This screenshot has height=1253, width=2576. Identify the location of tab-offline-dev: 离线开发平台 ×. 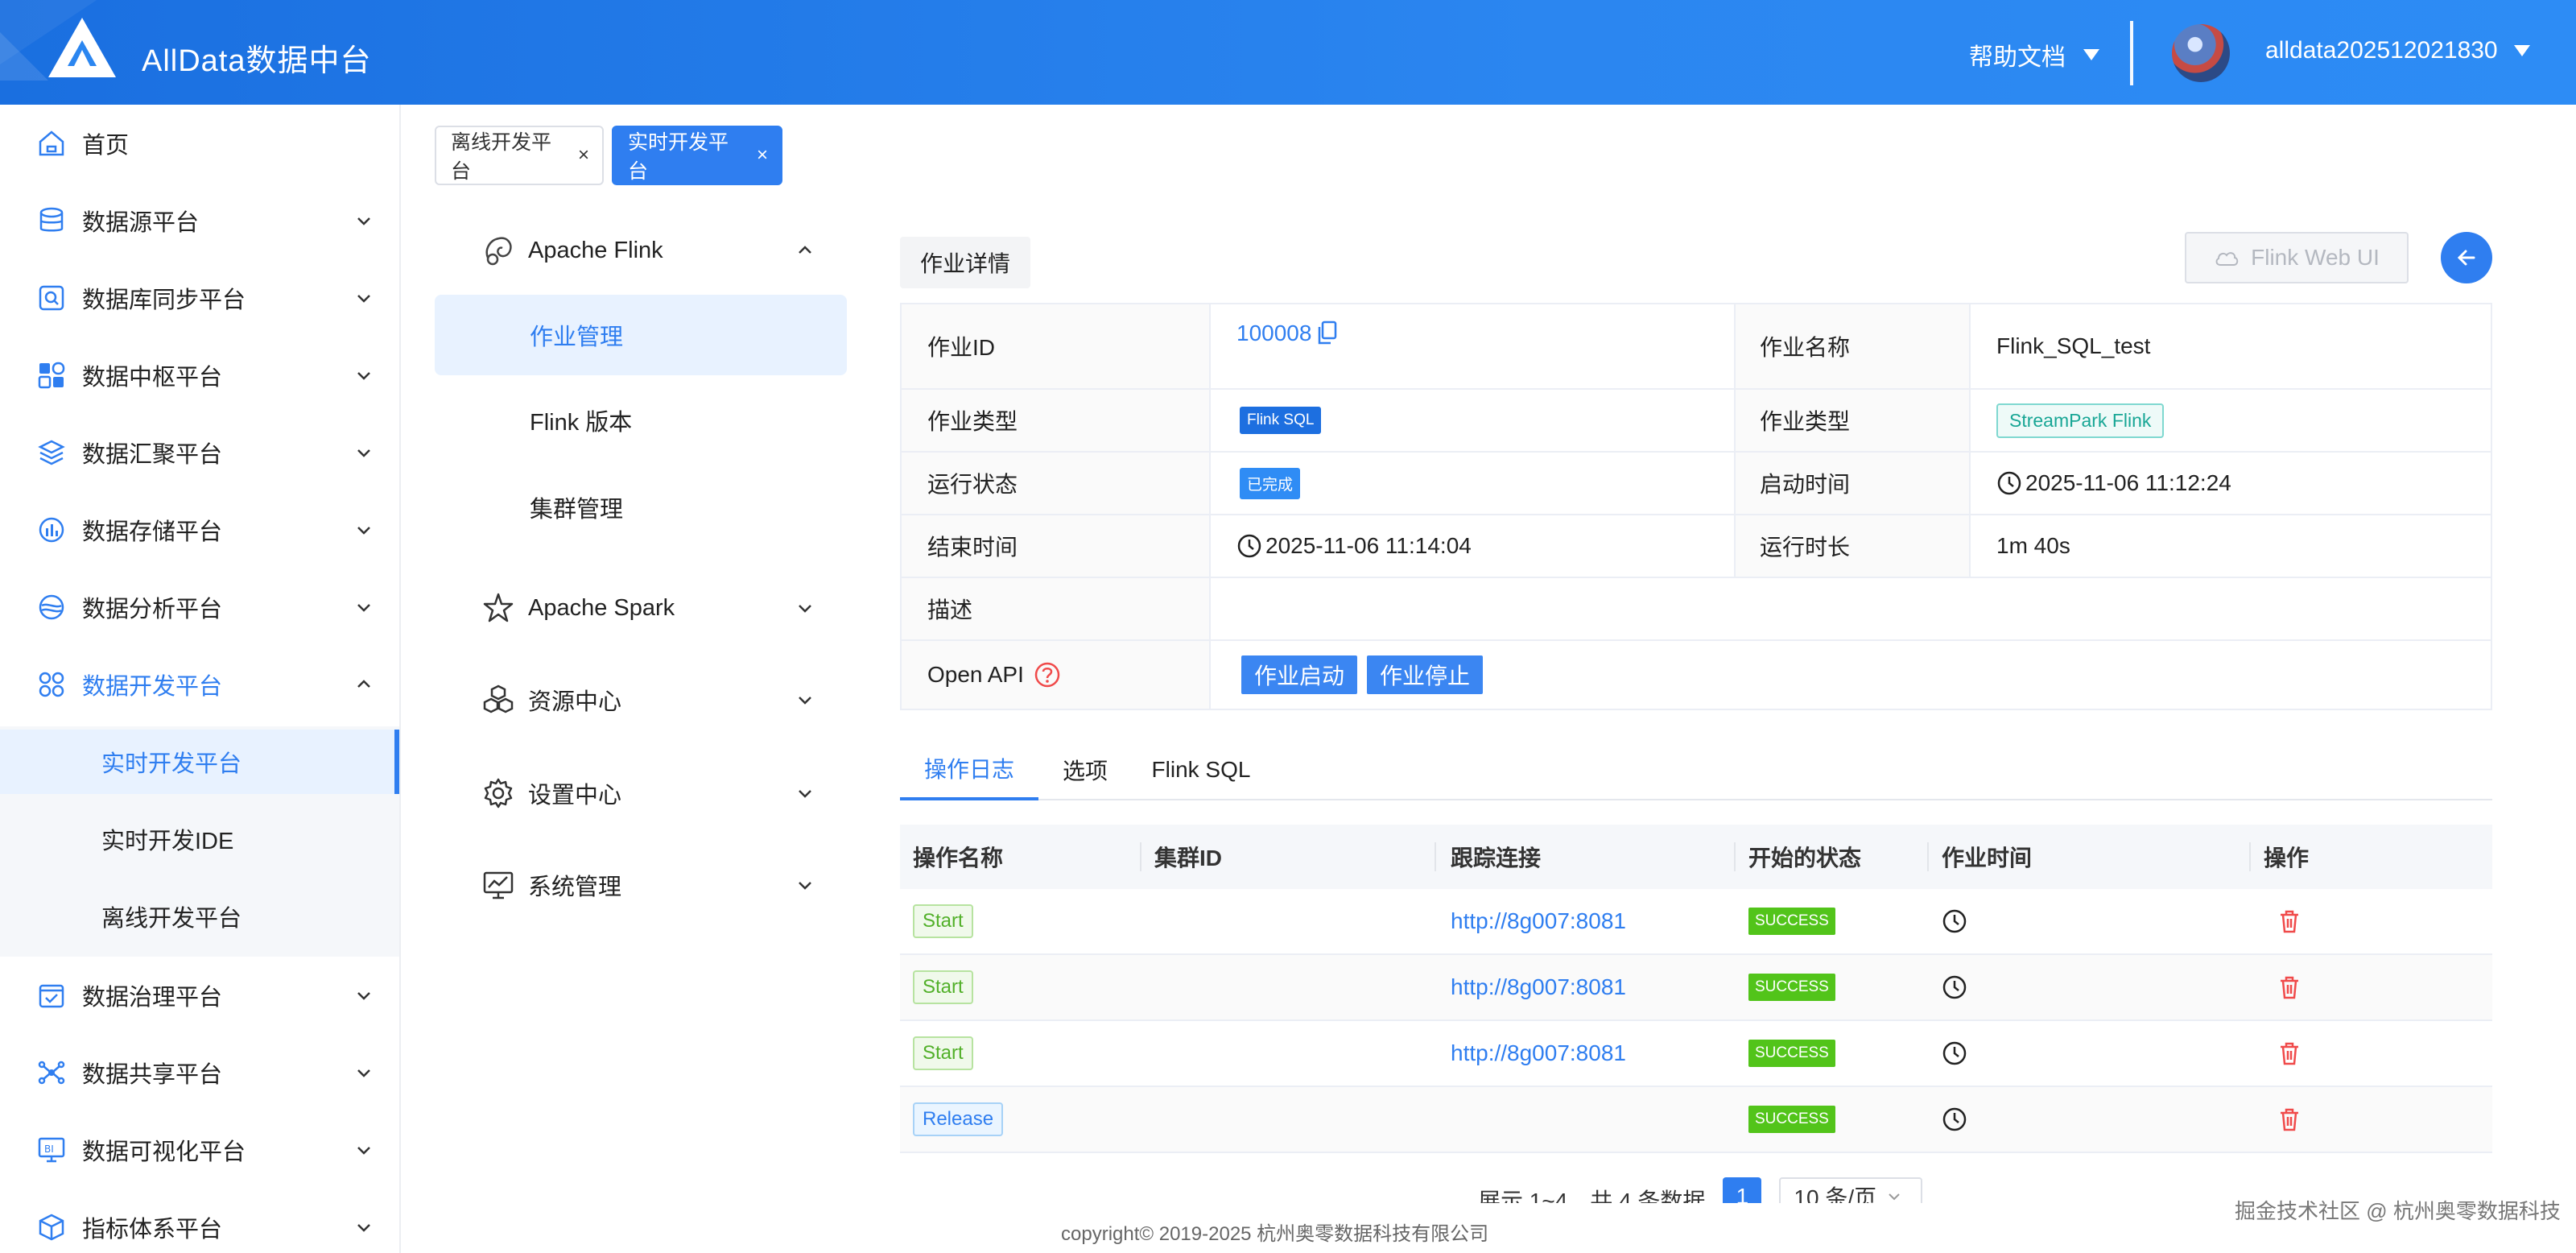
(519, 155).